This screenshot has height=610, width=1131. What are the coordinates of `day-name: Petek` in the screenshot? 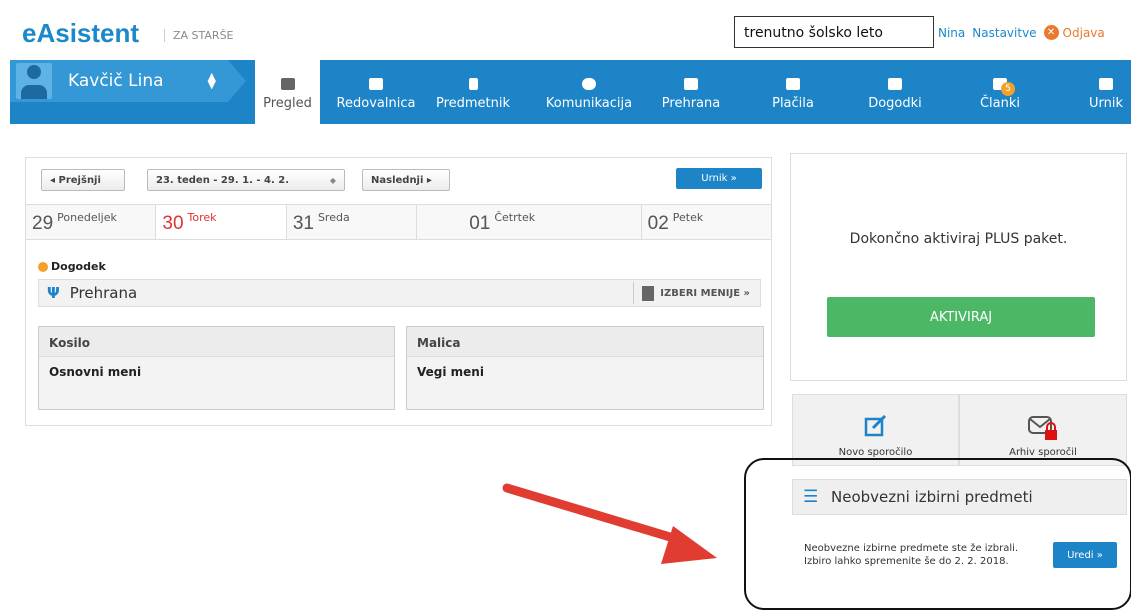 It's located at (688, 217).